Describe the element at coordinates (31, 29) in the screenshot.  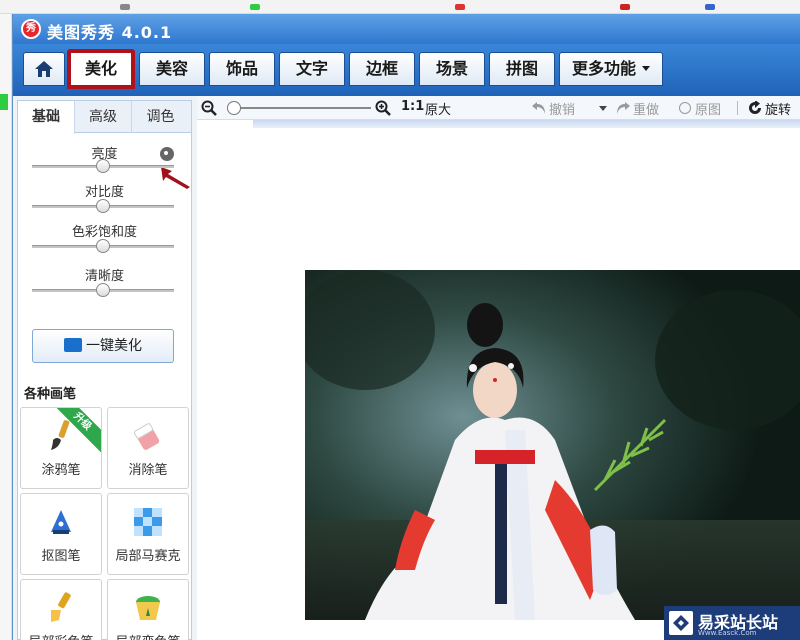
I see `app-logo: 秀` at that location.